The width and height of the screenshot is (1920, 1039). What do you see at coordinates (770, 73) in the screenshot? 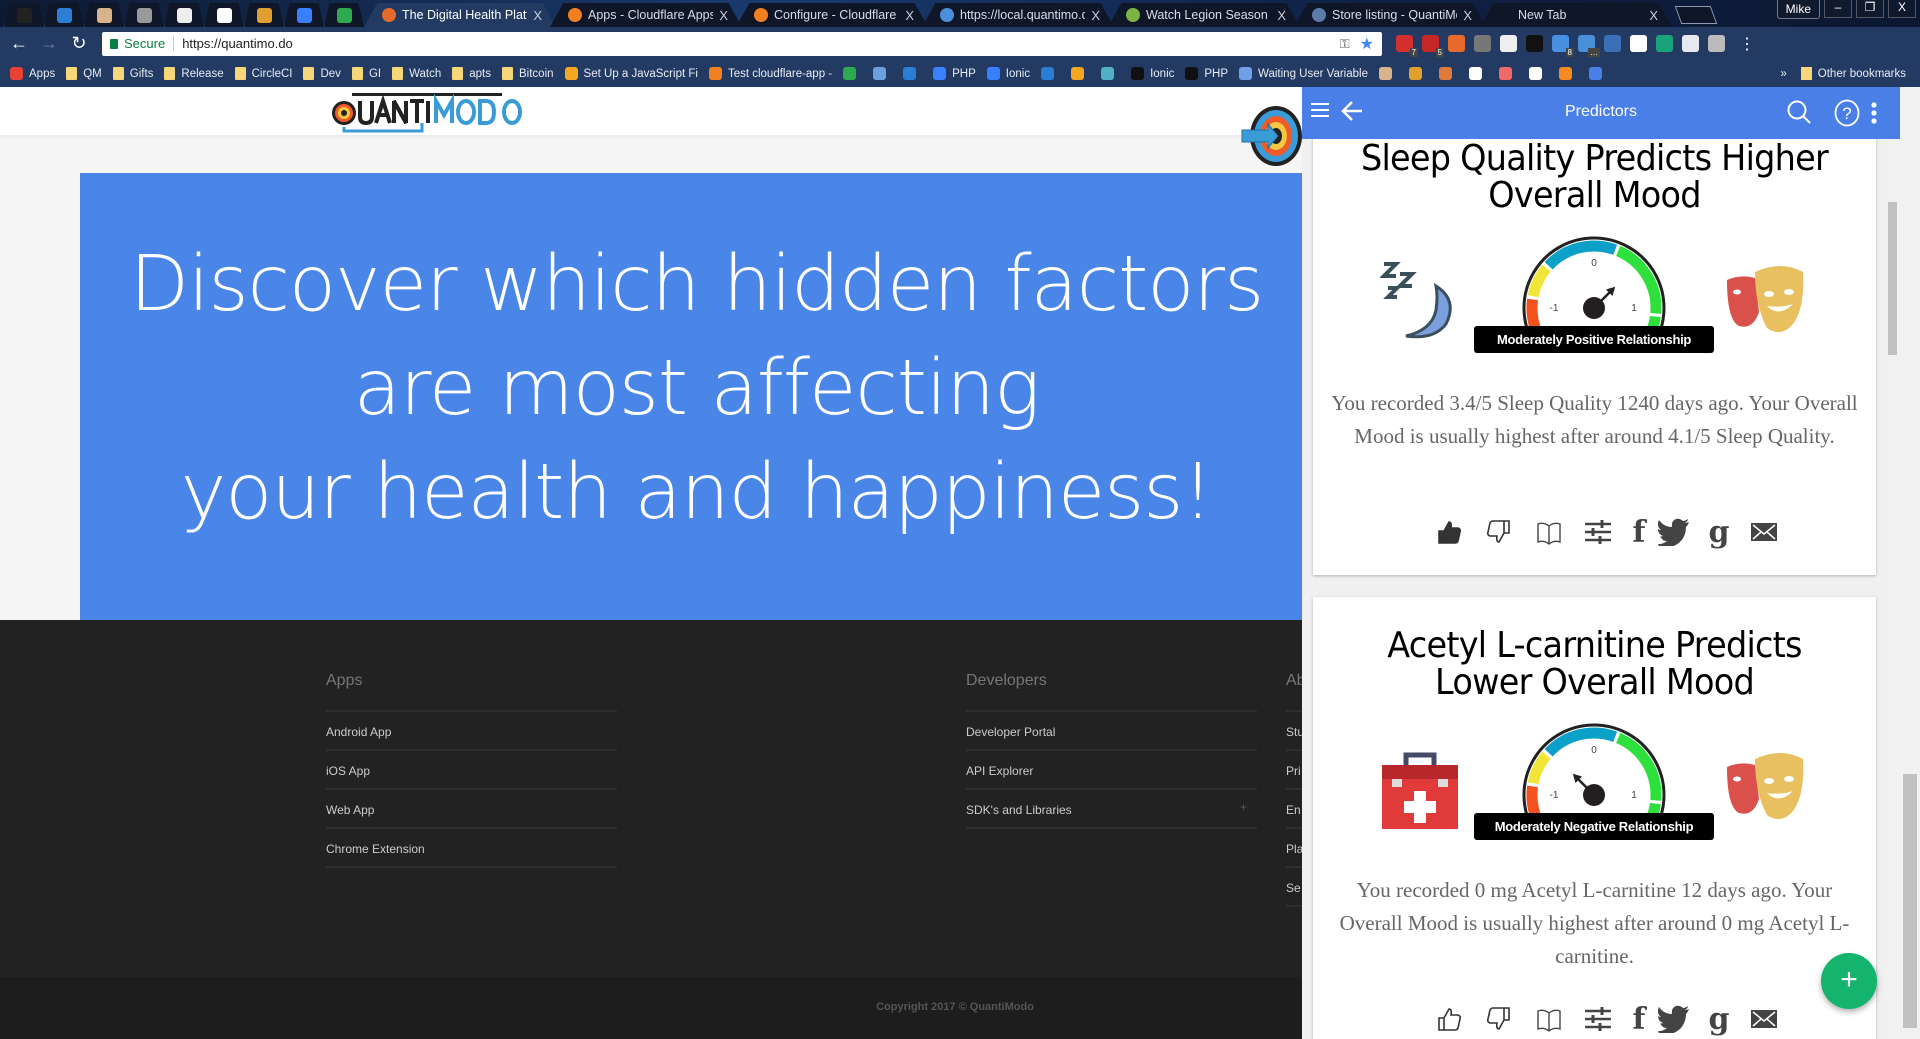
I see `bookmark-item: Test cloudflare-app -` at bounding box center [770, 73].